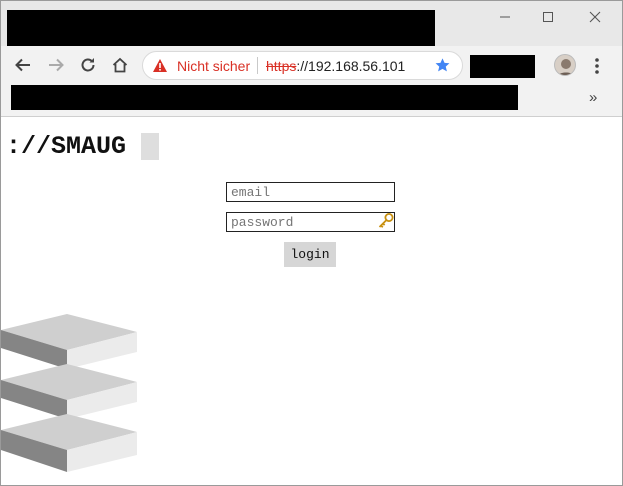 The image size is (623, 486). I want to click on maximize-button, so click(548, 17).